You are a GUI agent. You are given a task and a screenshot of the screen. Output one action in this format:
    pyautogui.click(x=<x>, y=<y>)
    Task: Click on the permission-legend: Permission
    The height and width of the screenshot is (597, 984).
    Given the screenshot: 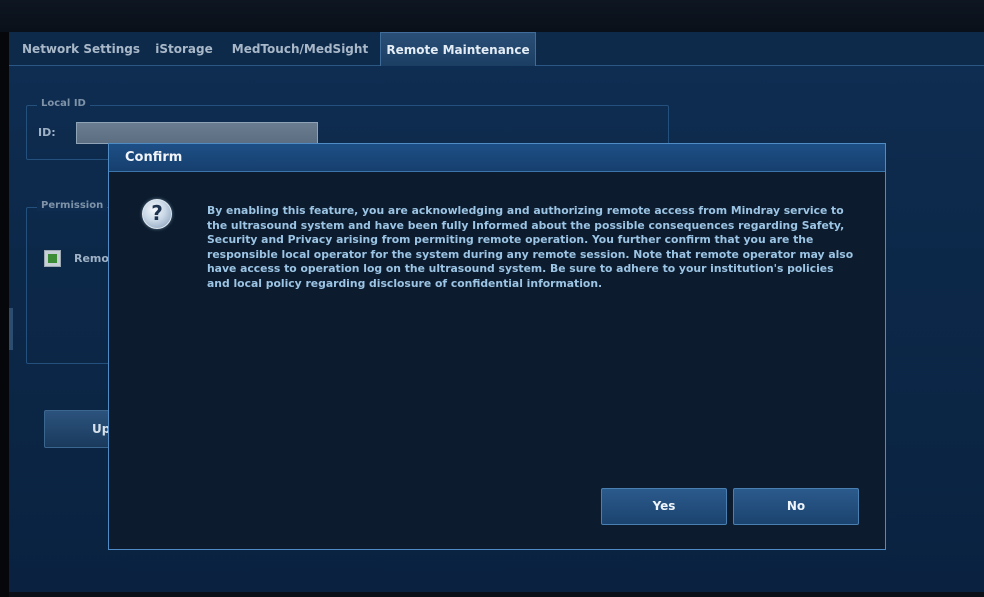 What is the action you would take?
    pyautogui.click(x=72, y=205)
    